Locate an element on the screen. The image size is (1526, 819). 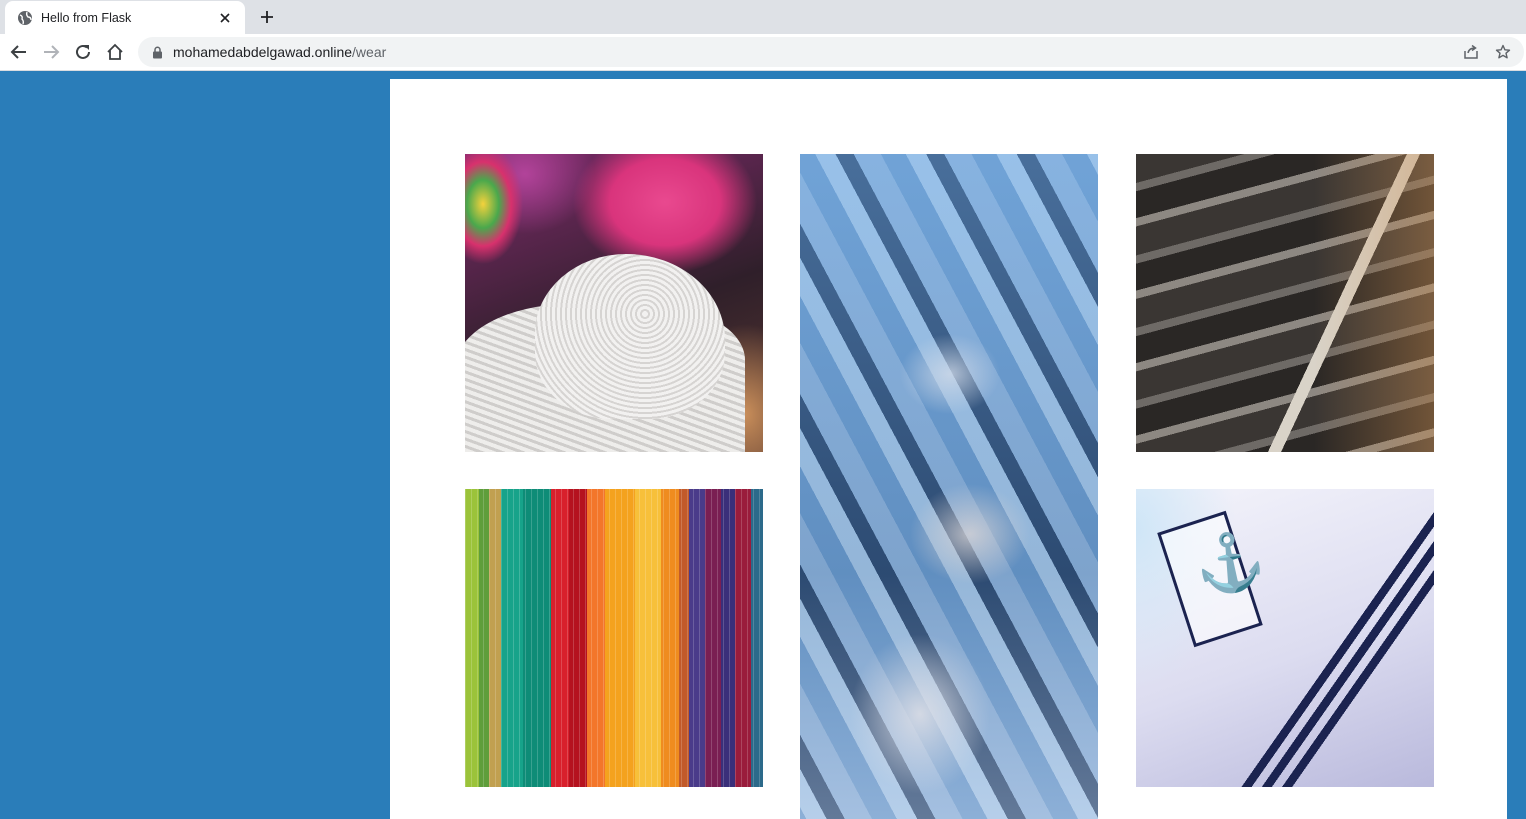
fabric-lines is located at coordinates (614, 638).